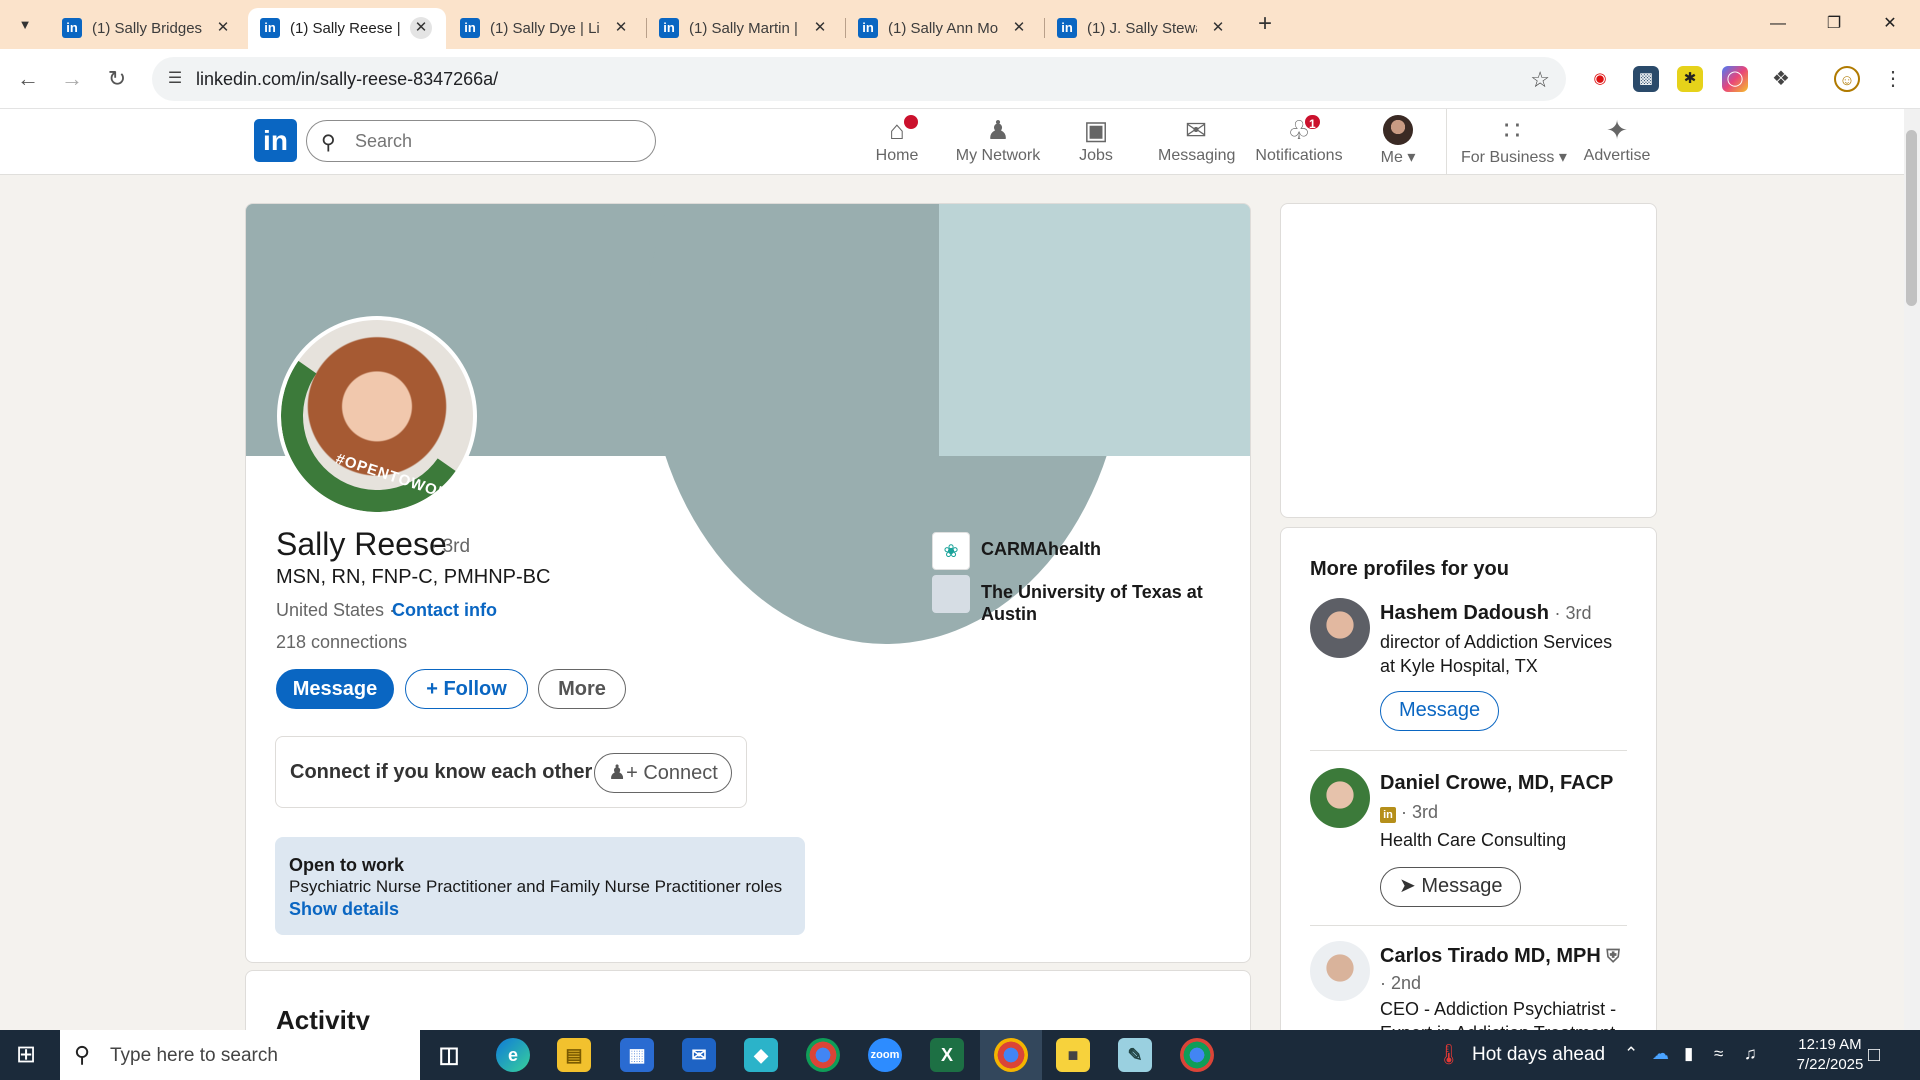 The height and width of the screenshot is (1080, 1920). I want to click on nav-my-network: ♟ My Network, so click(998, 143).